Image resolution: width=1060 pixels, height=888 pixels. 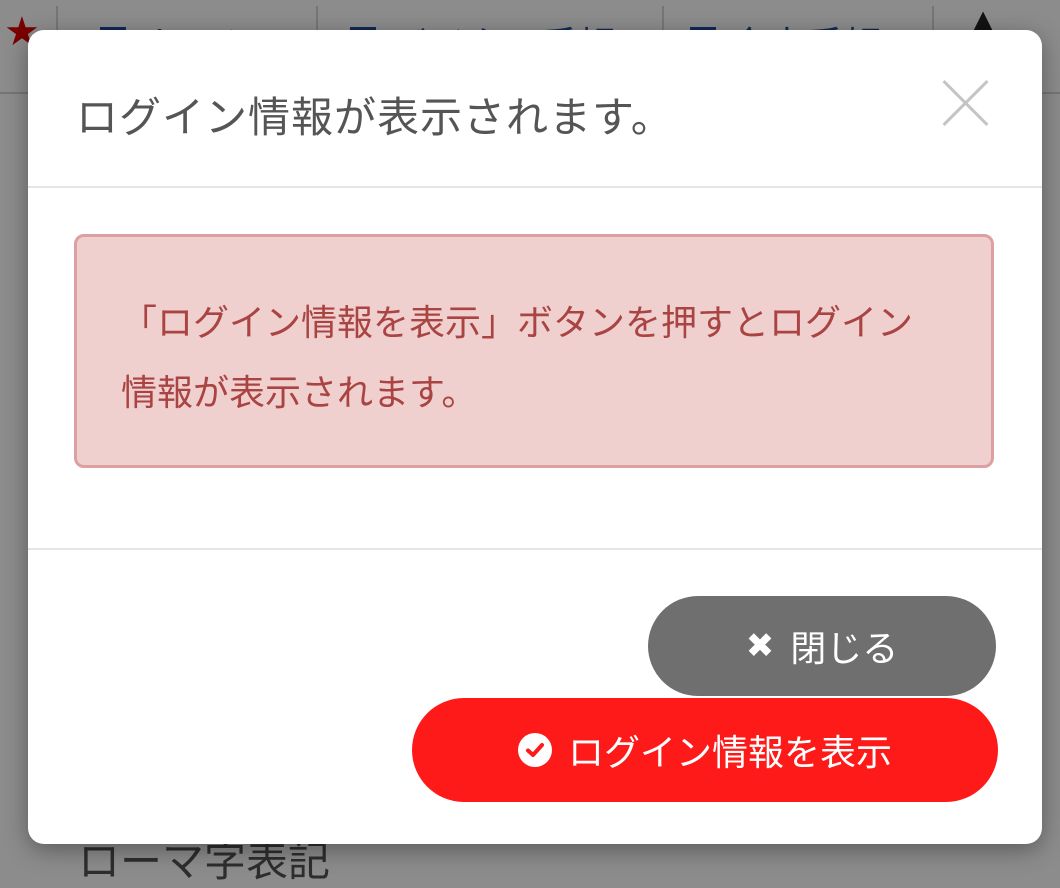 What do you see at coordinates (729, 753) in the screenshot?
I see `show-login-info-label: ログイン情報を表示` at bounding box center [729, 753].